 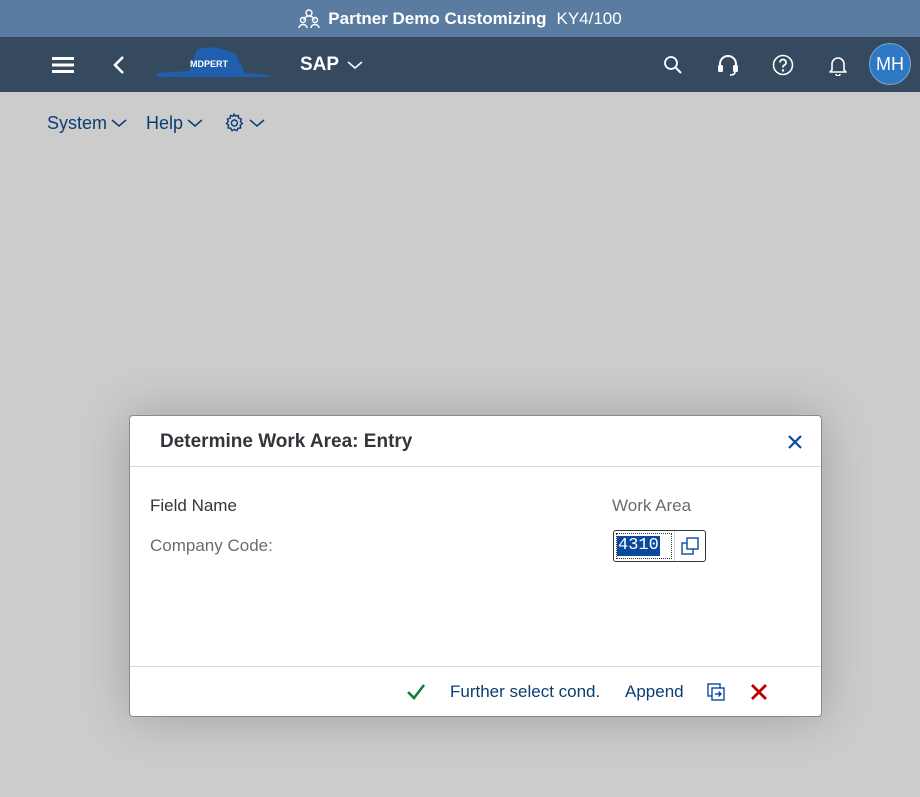 I want to click on hamburger-icon, so click(x=63, y=65).